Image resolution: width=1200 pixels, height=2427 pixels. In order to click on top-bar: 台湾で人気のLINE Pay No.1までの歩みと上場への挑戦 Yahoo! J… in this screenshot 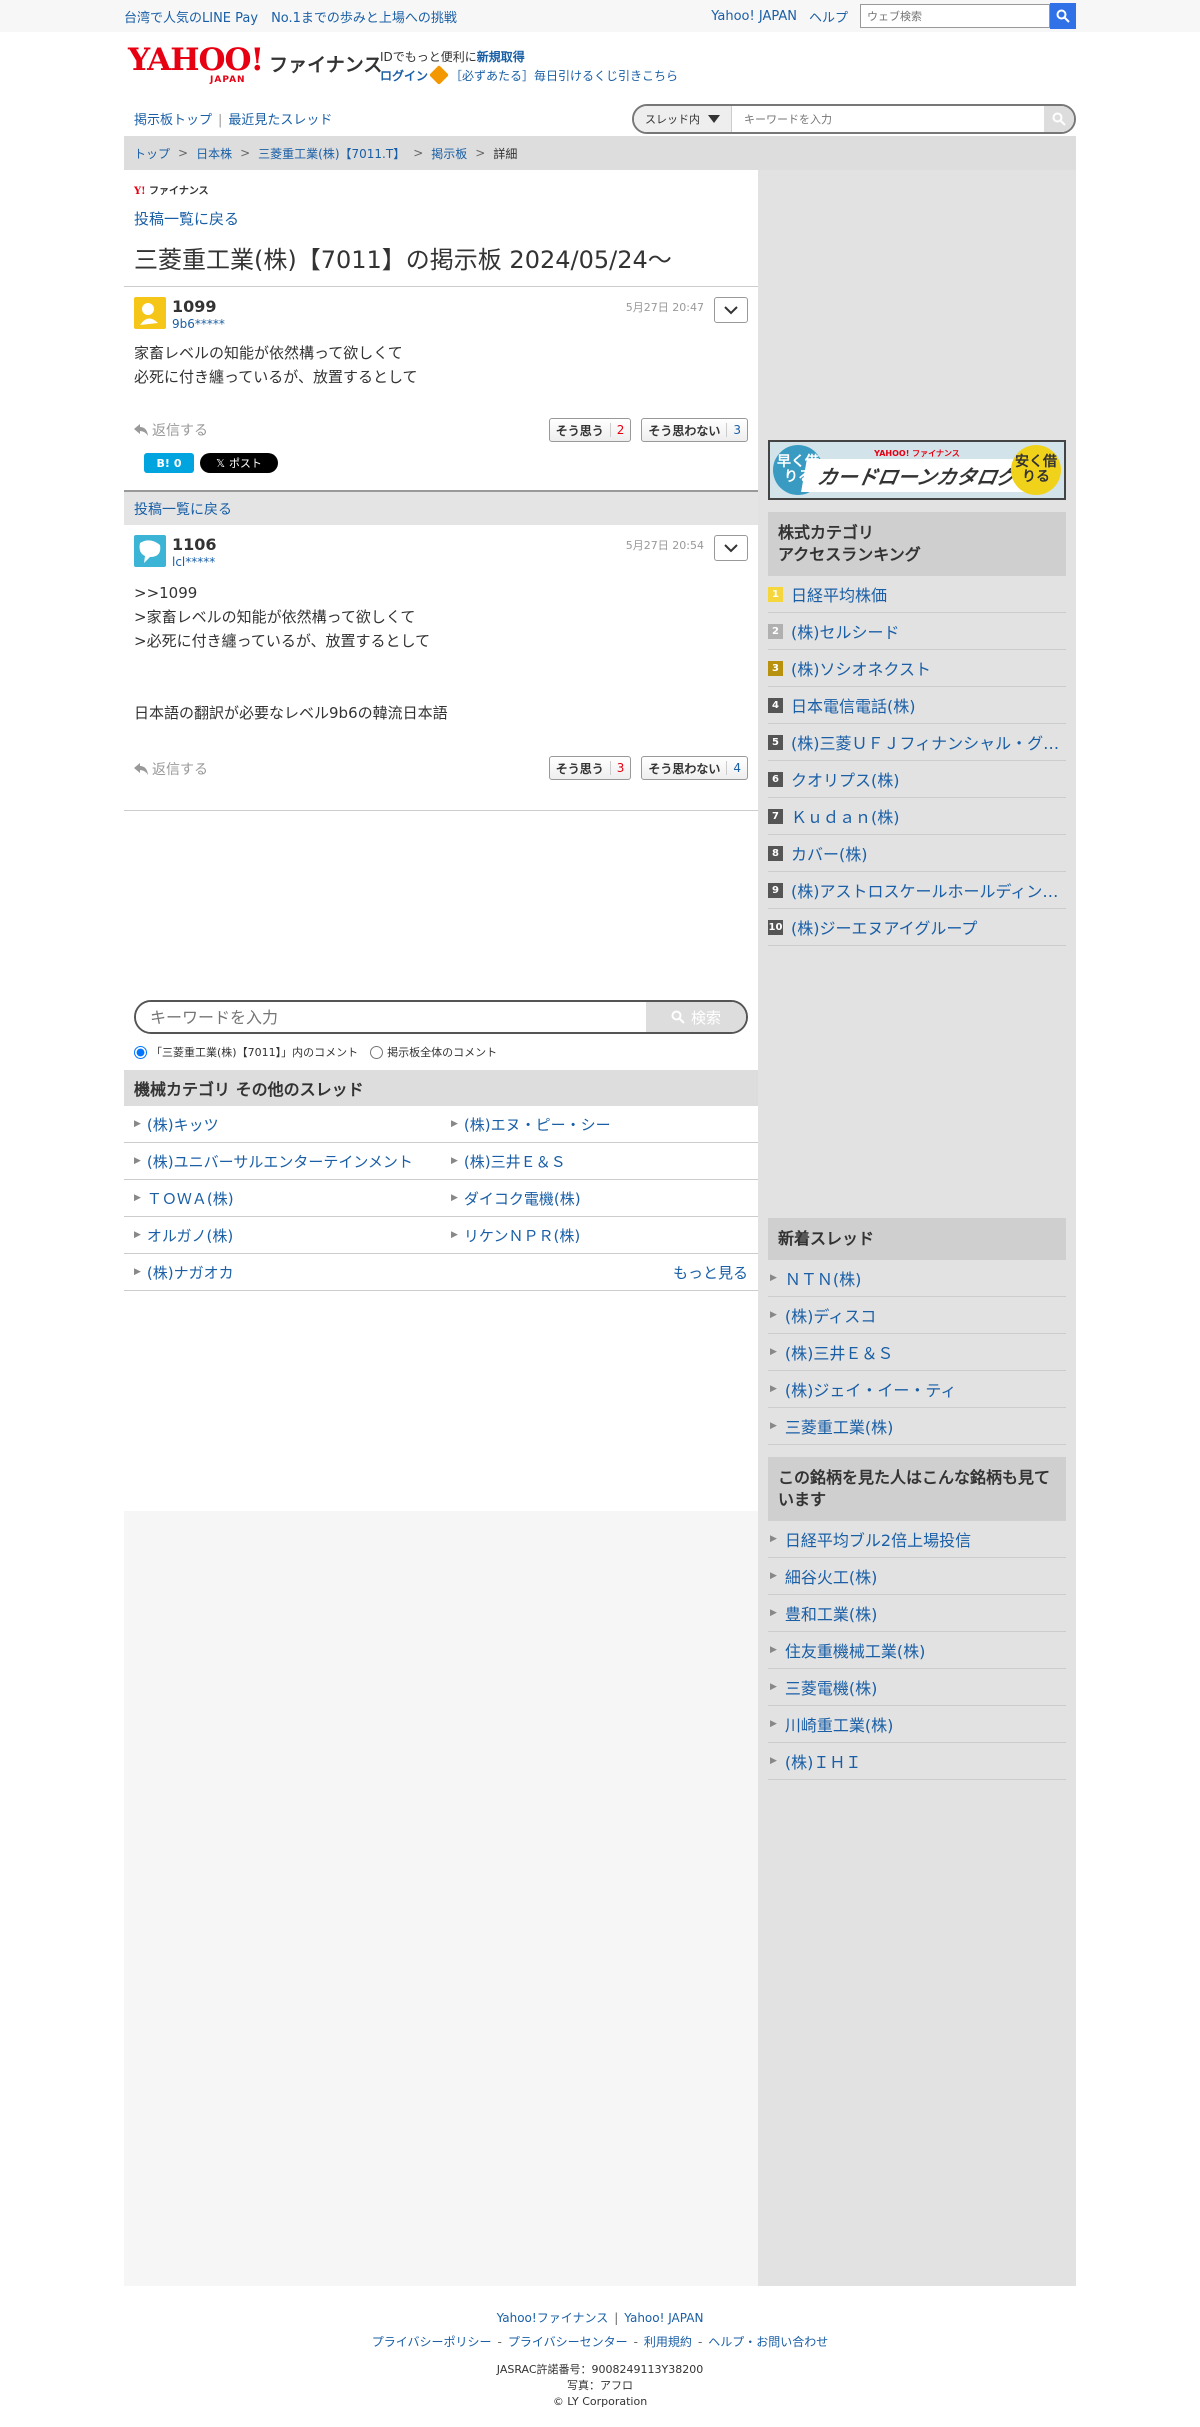, I will do `click(600, 16)`.